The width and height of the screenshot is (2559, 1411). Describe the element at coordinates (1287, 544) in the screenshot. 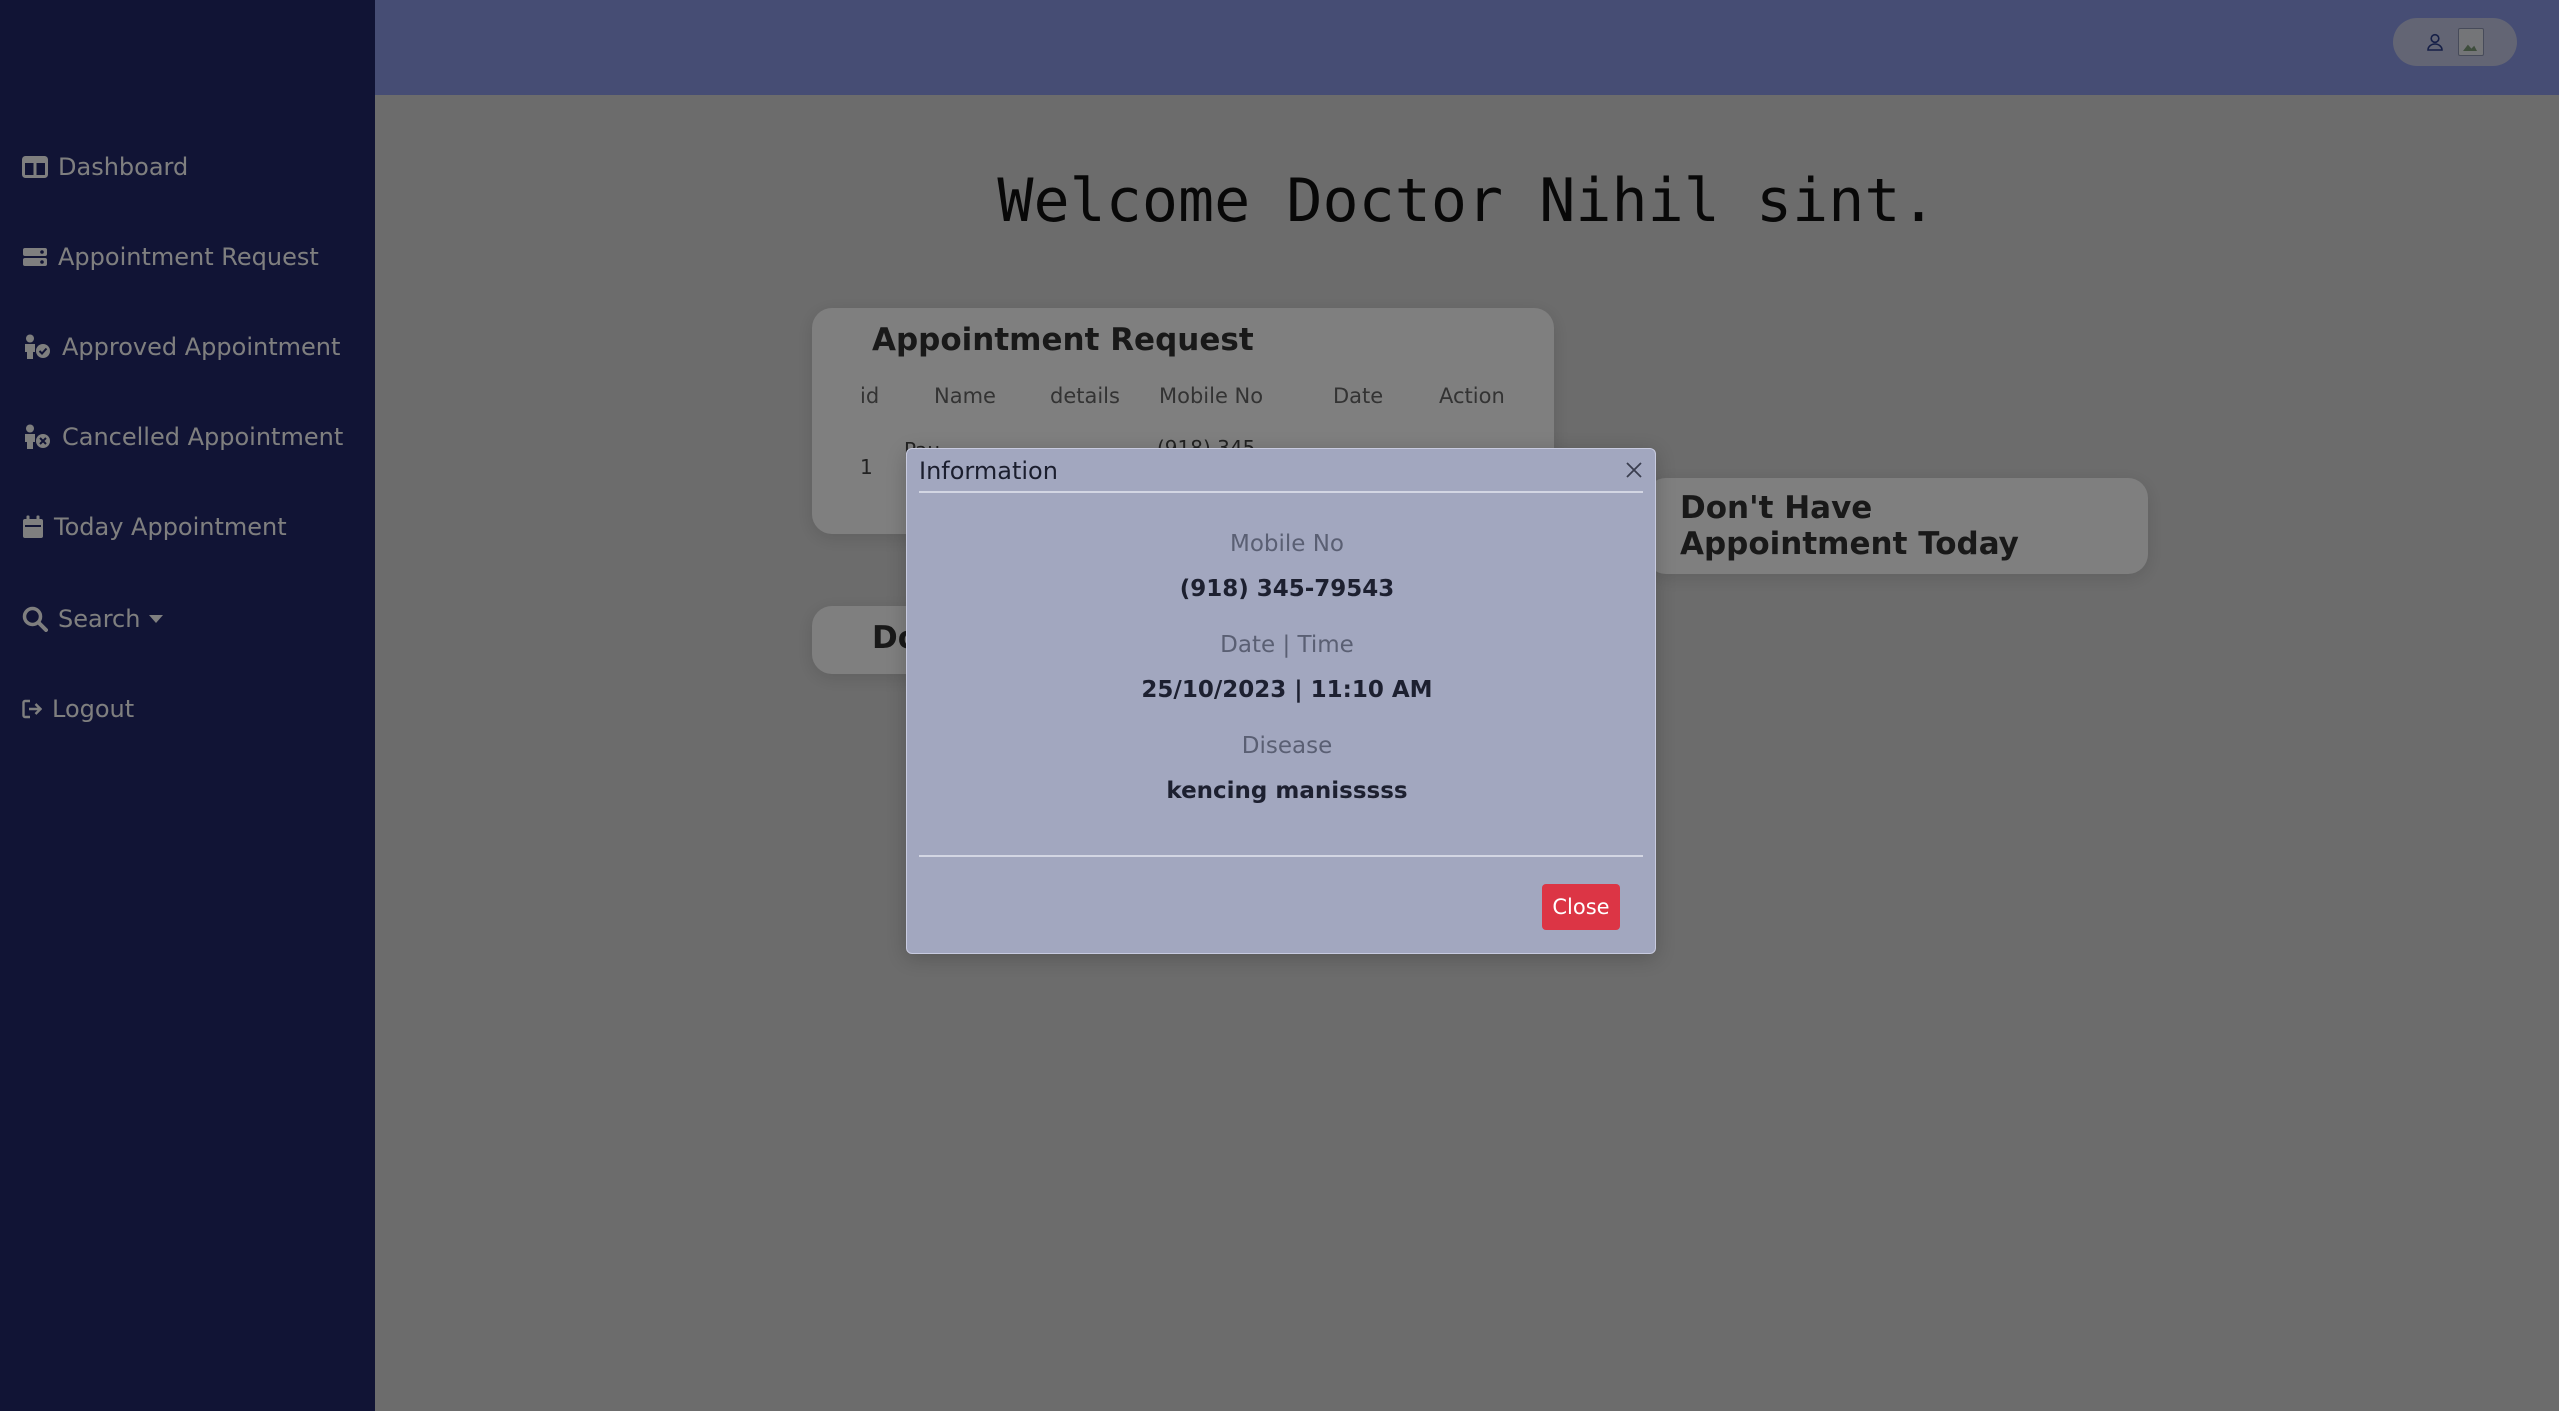

I see `mobile-label: Mobile No` at that location.